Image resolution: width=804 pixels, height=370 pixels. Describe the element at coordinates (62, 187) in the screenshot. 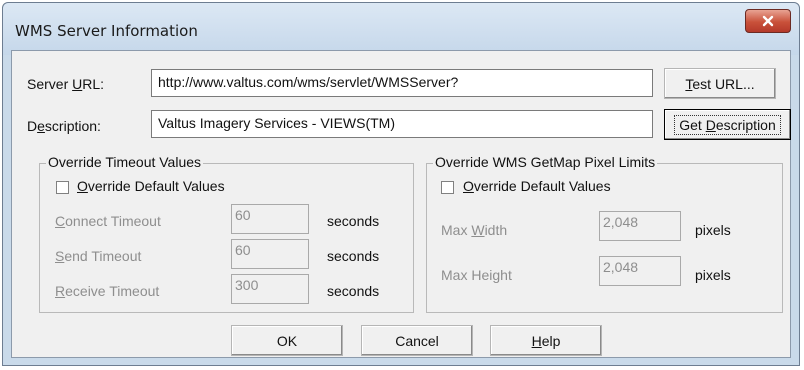

I see `timeout-override-checkbox` at that location.